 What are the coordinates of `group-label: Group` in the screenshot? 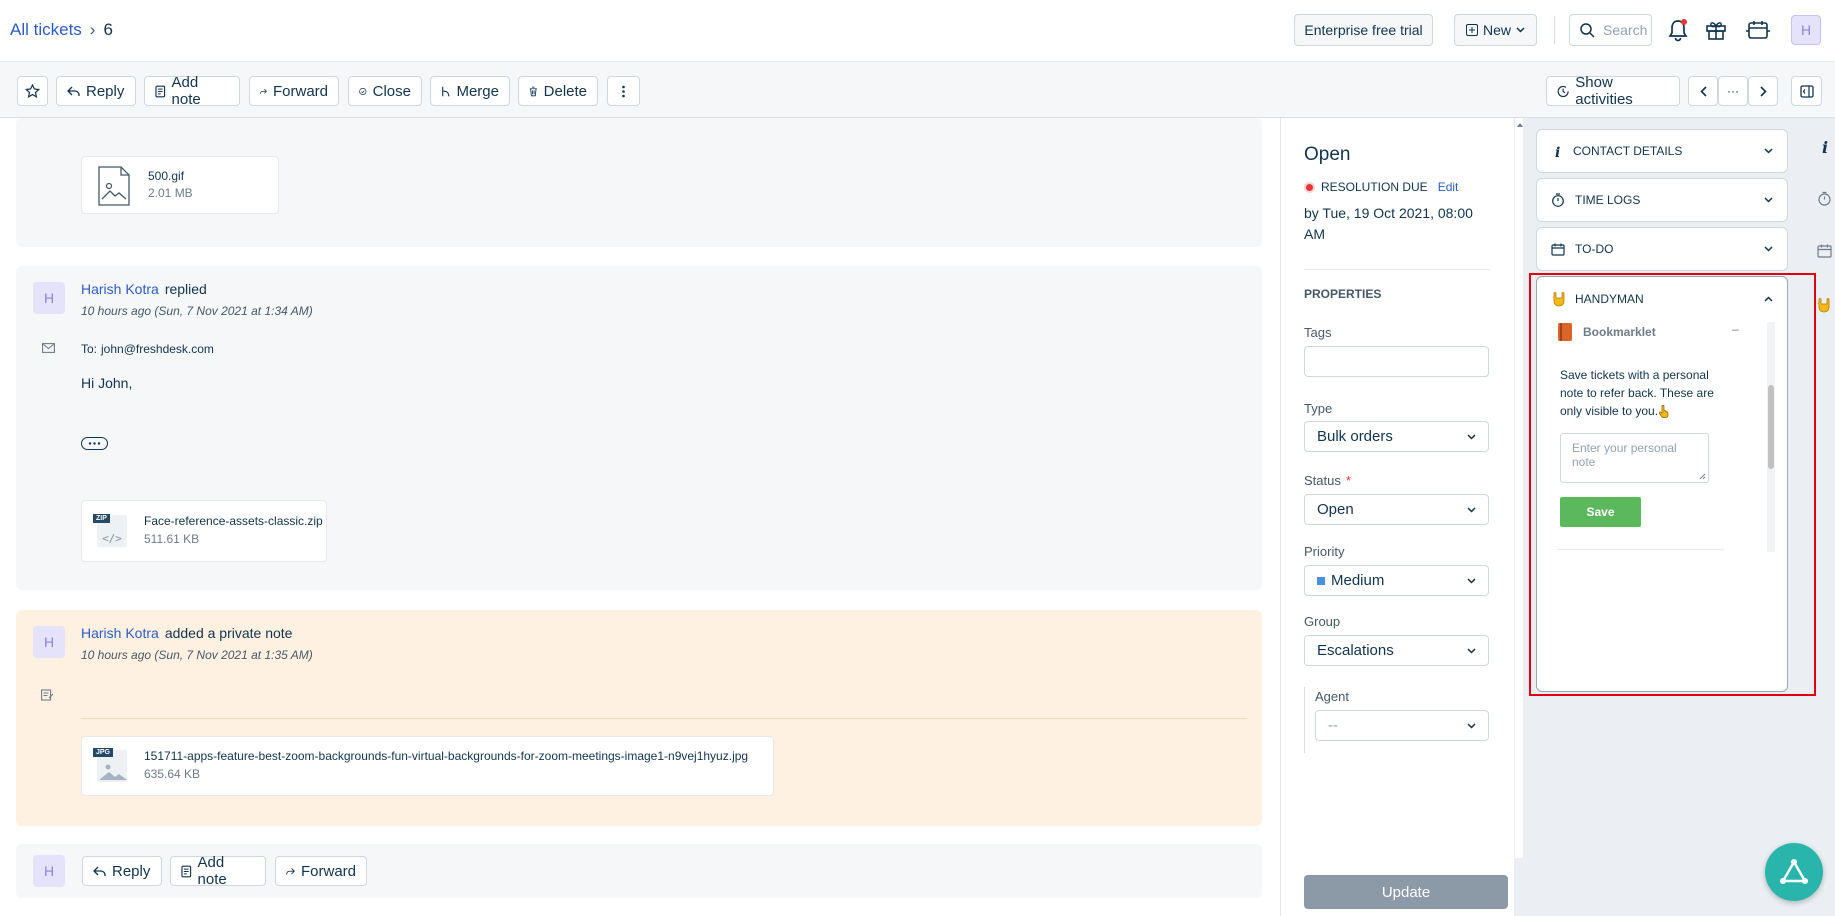 It's located at (1322, 621).